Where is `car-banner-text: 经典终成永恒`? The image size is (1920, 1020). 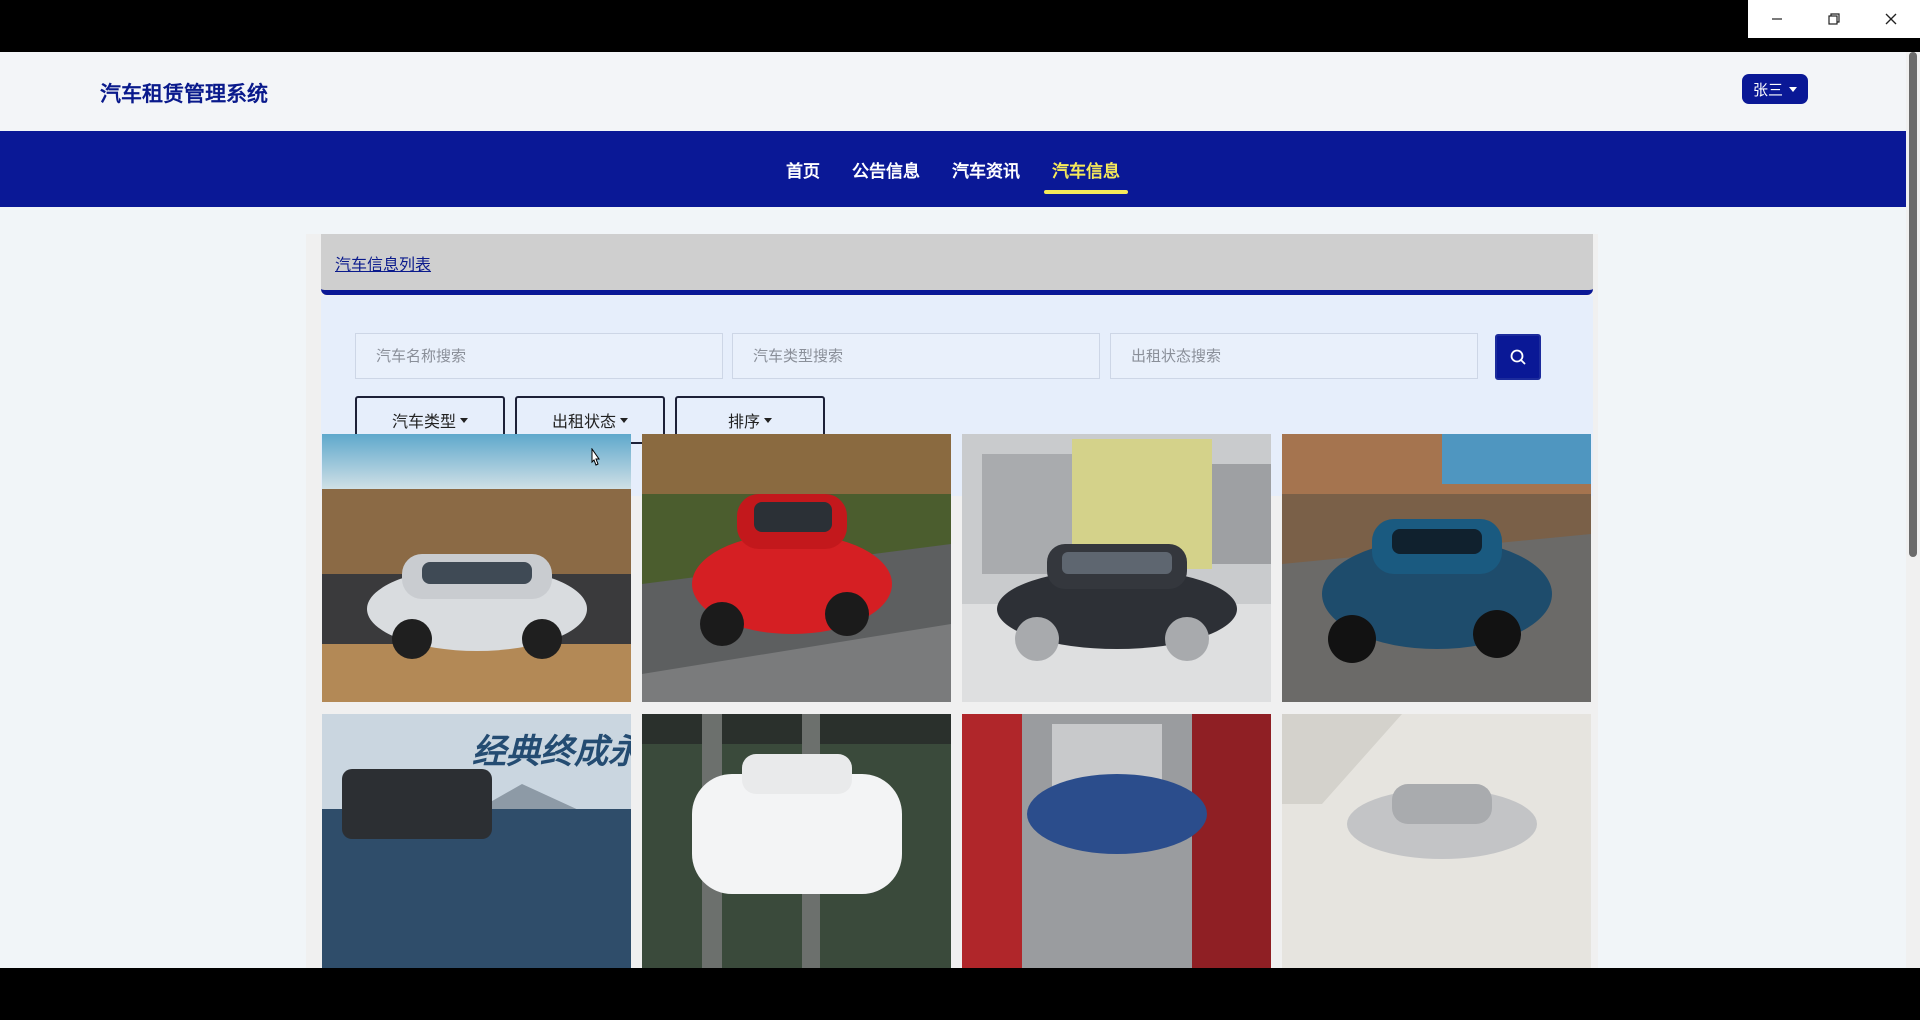 car-banner-text: 经典终成永恒 is located at coordinates (551, 752).